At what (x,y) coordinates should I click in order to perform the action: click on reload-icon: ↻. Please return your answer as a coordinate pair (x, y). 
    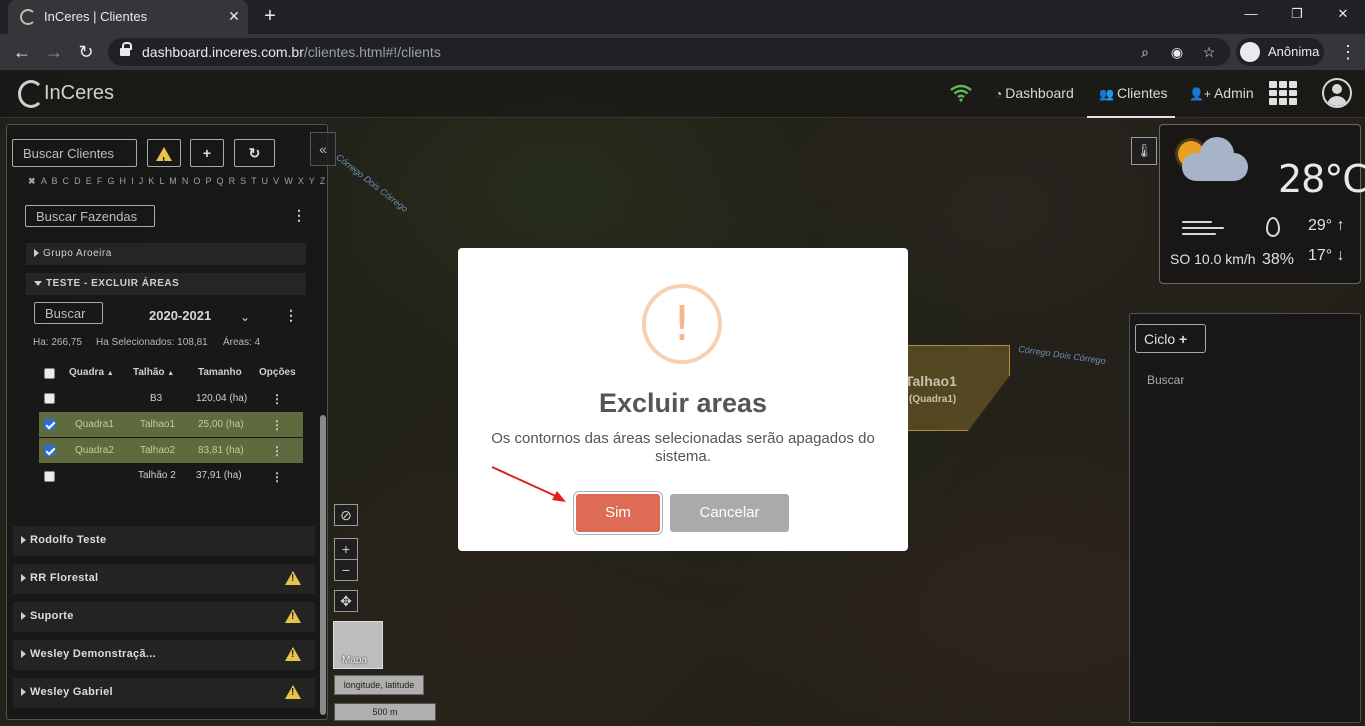
    Looking at the image, I should click on (86, 52).